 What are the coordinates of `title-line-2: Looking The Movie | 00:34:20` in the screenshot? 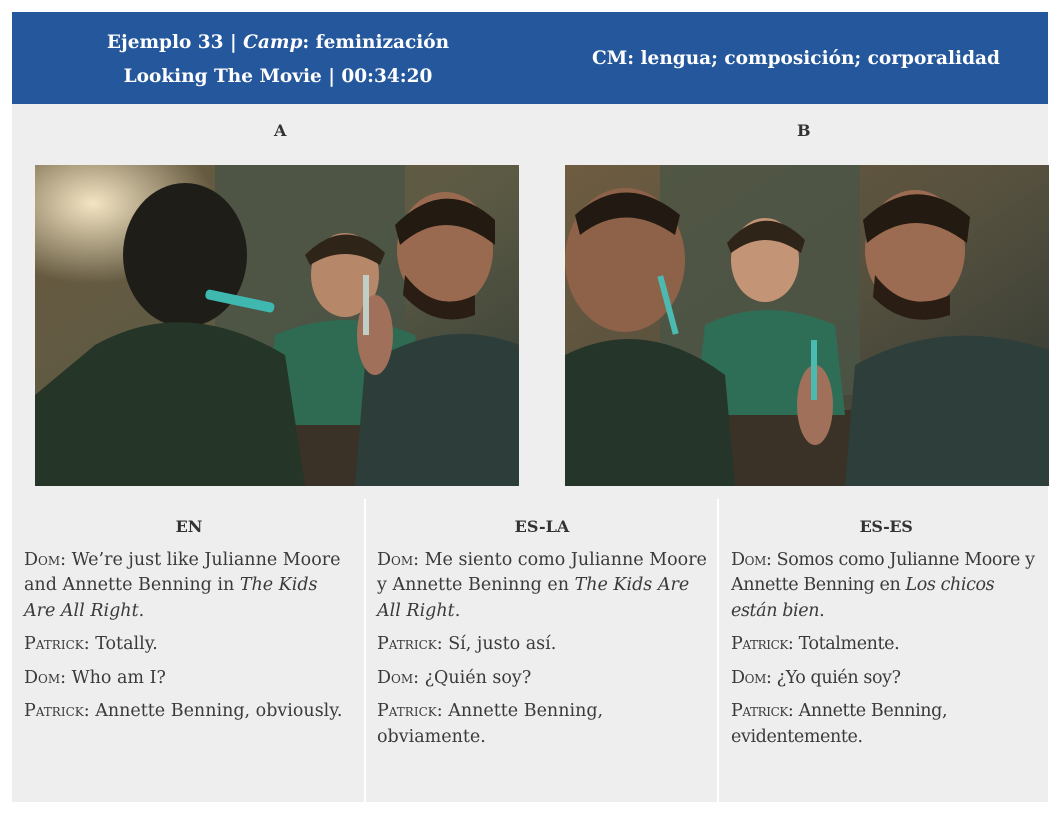 It's located at (278, 76).